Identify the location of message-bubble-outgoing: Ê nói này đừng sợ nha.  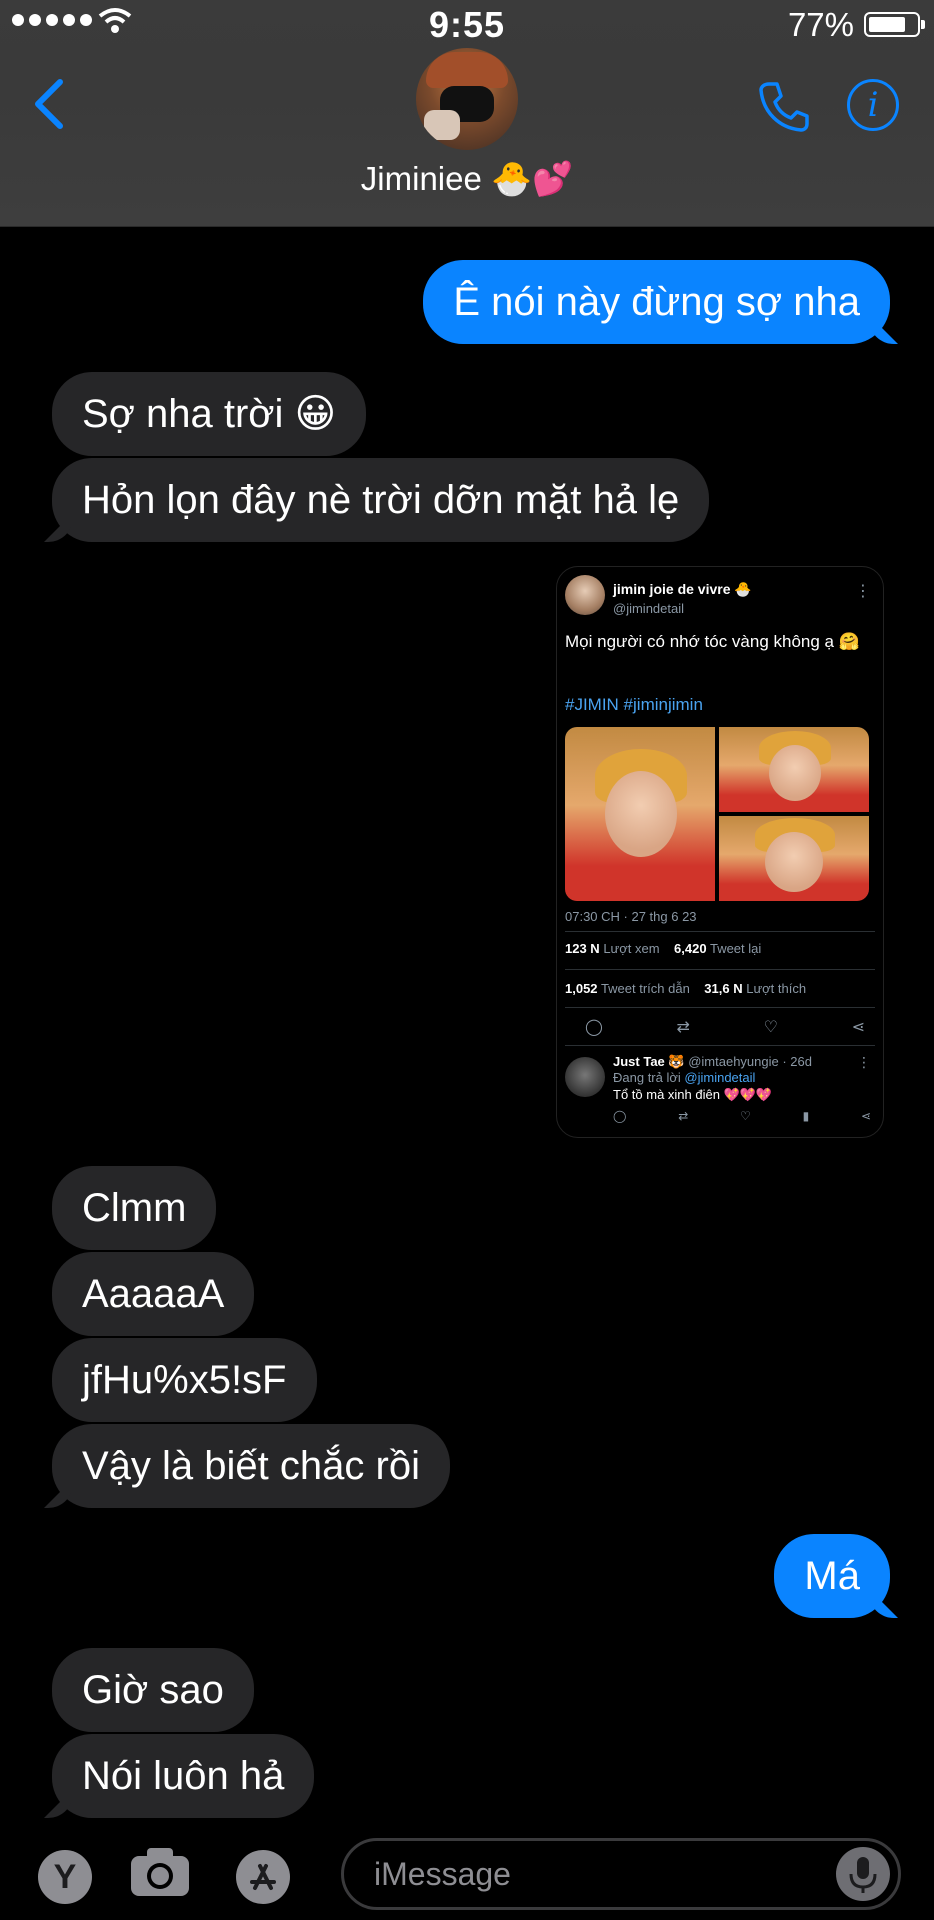
(656, 302).